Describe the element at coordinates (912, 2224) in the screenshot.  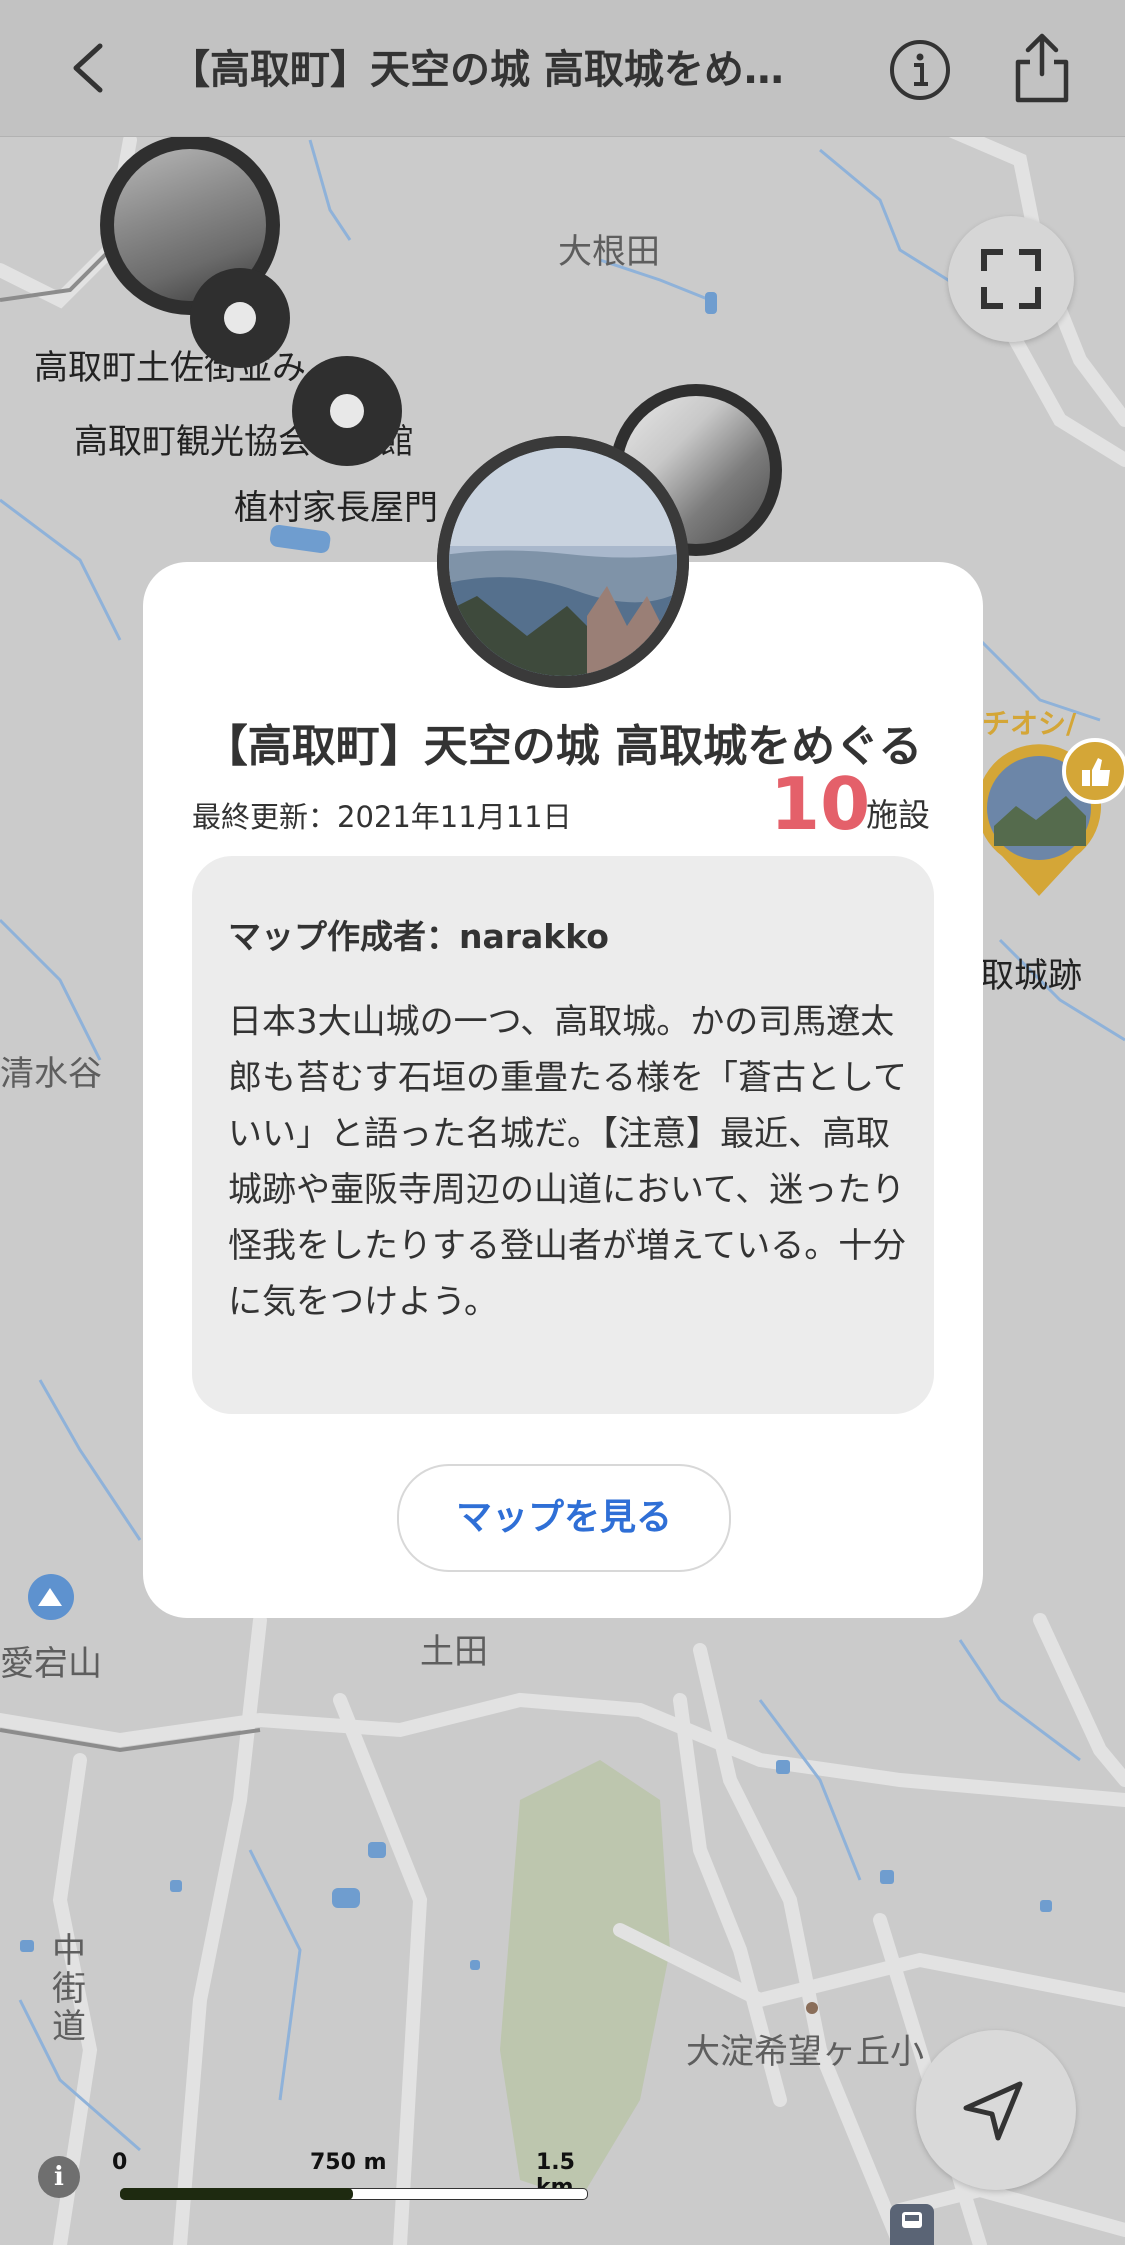
I see `train-icon` at that location.